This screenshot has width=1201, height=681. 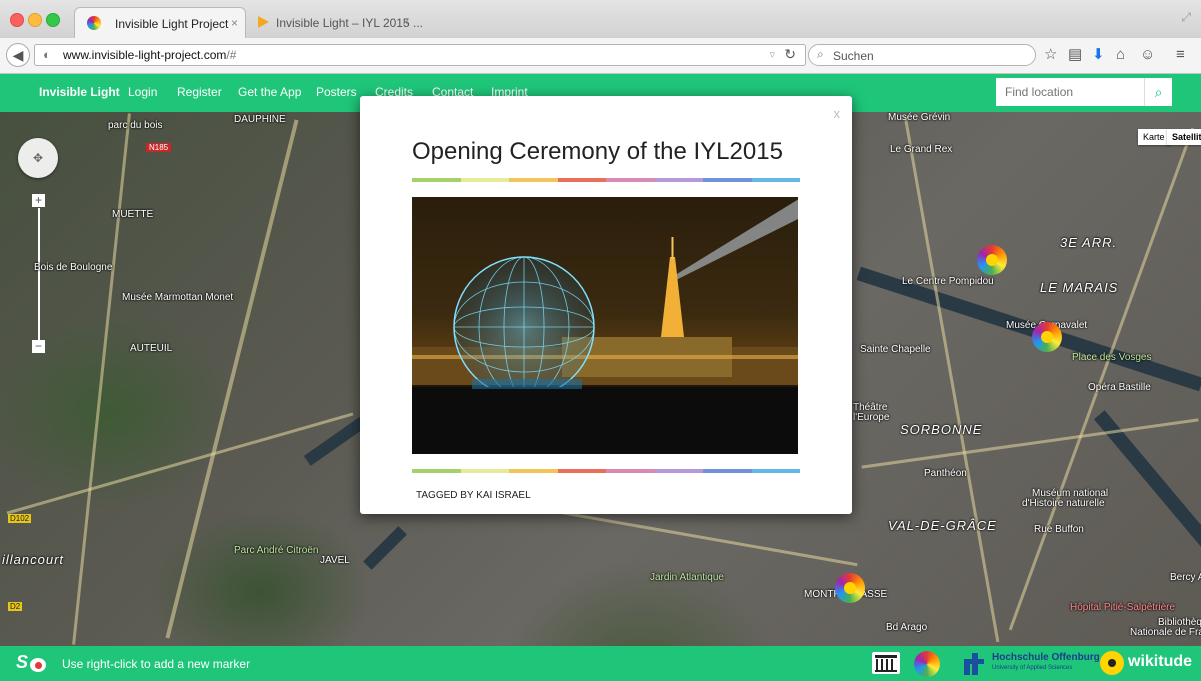 I want to click on dropdown-arrow-icon: ▿, so click(x=772, y=54).